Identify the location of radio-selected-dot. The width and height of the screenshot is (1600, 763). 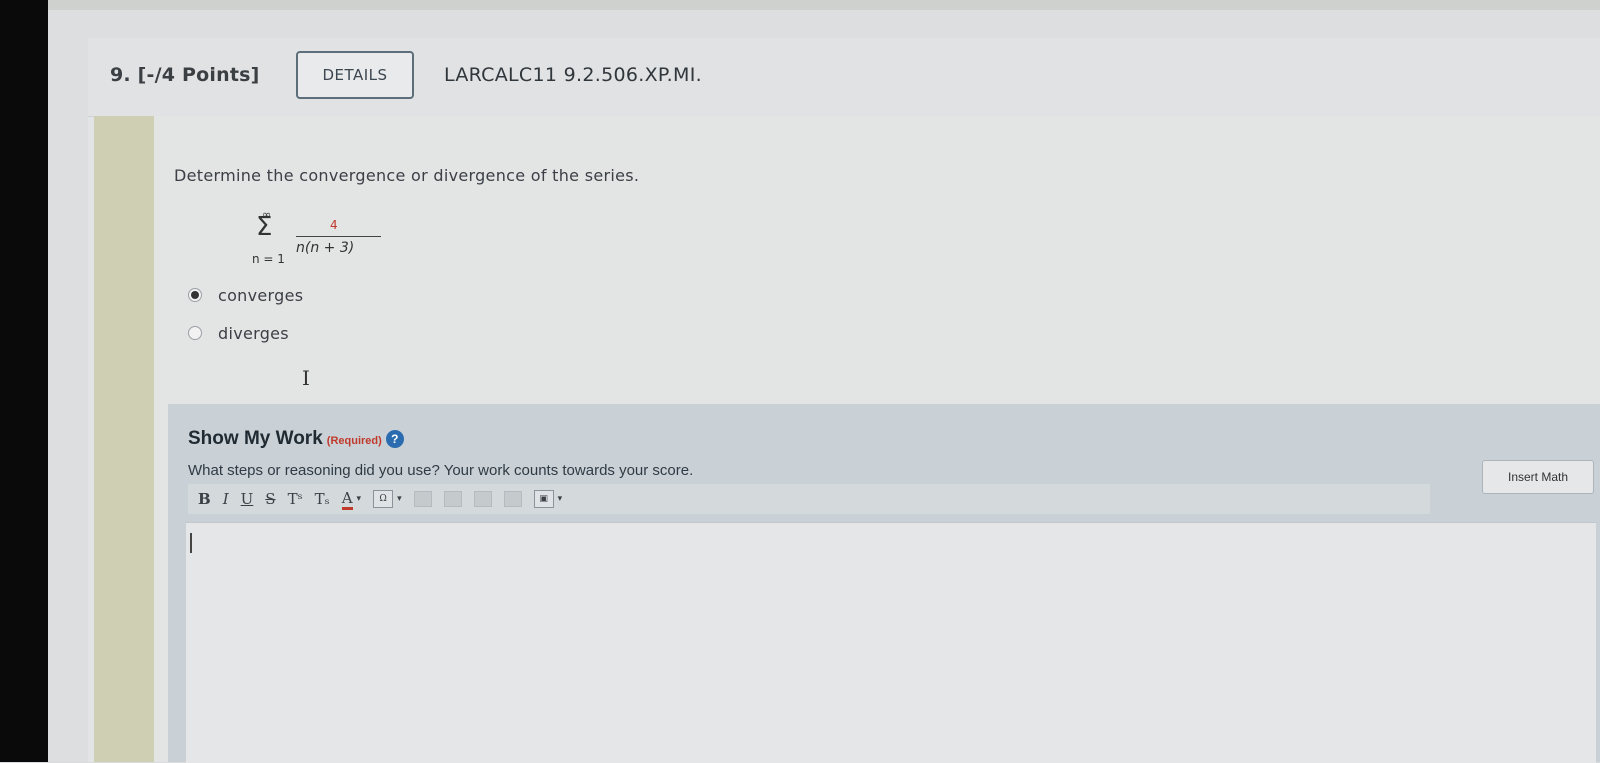
(195, 295).